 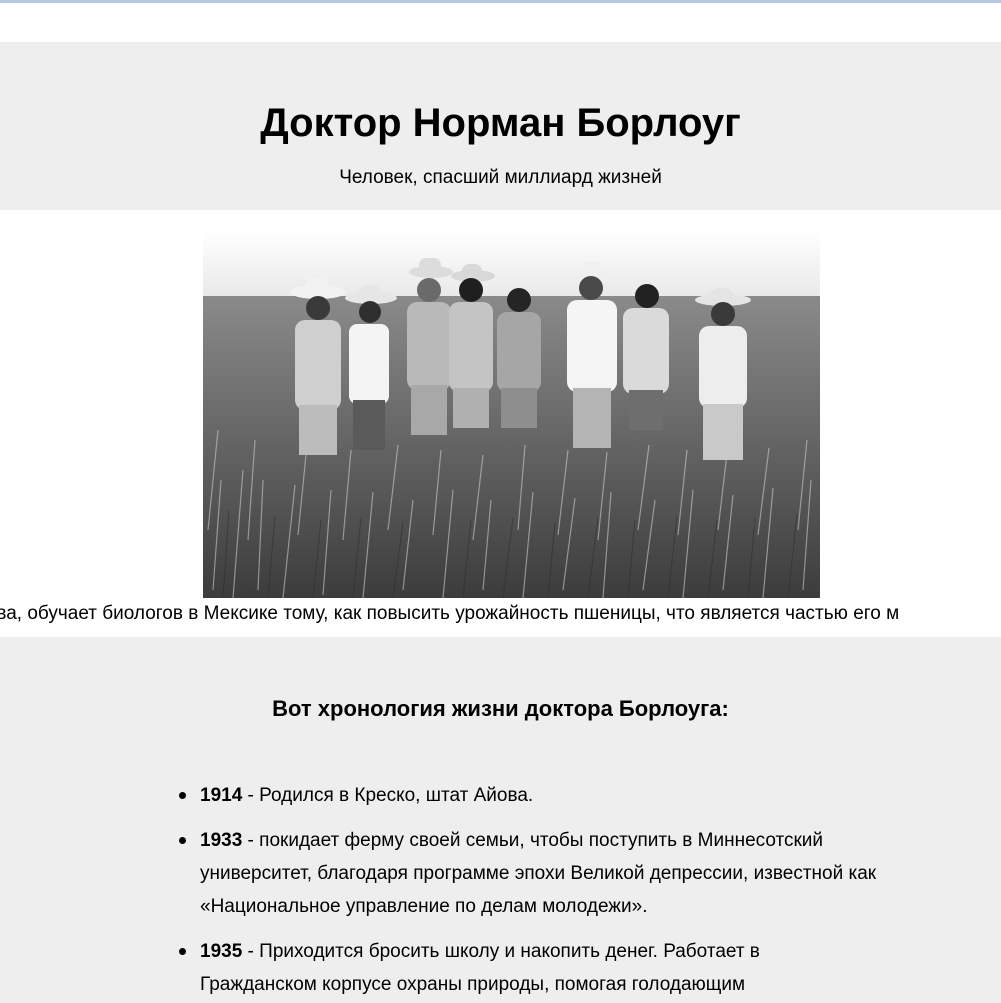 I want to click on timeline-year: 1933, so click(x=221, y=840).